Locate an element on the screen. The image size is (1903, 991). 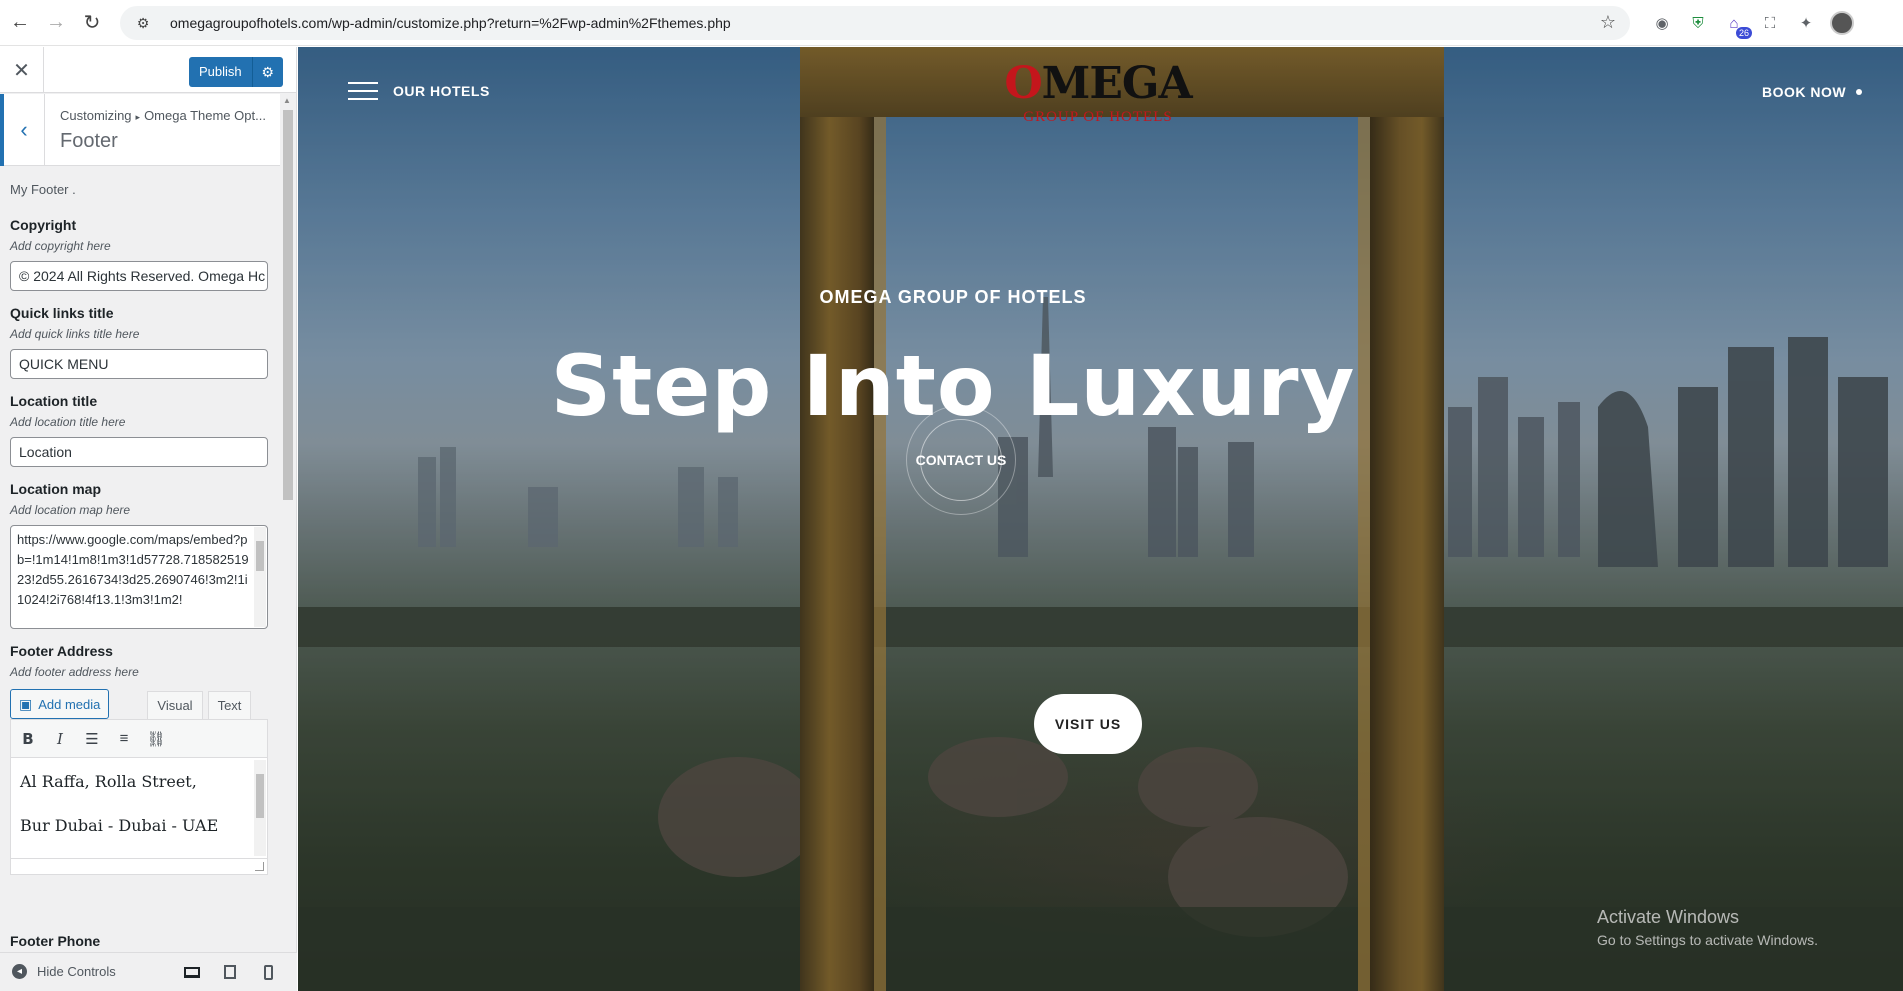
add-media-label: Add media is located at coordinates (69, 704).